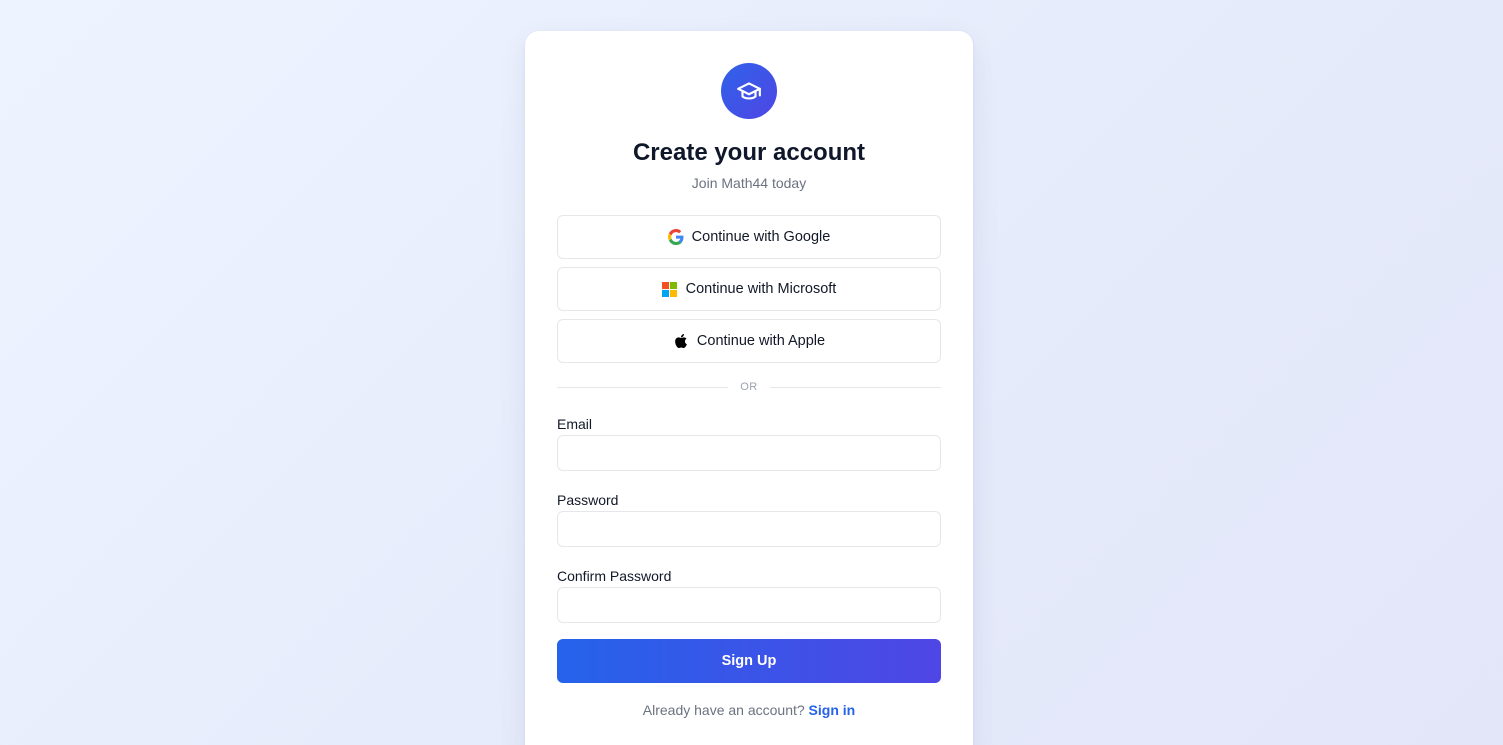 This screenshot has width=1503, height=745. I want to click on google-signin-button: Continue with Google, so click(749, 237).